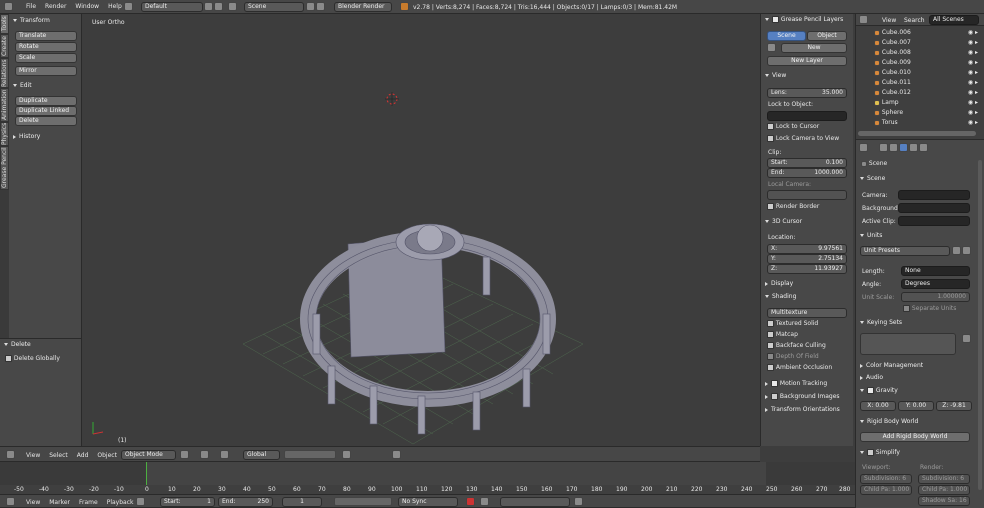  What do you see at coordinates (926, 72) in the screenshot?
I see `list-item: Cube.010 ◉ ▸` at bounding box center [926, 72].